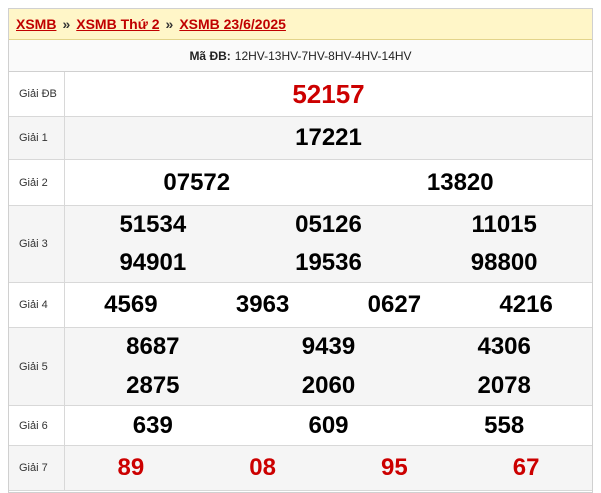 Image resolution: width=601 pixels, height=493 pixels. Describe the element at coordinates (300, 305) in the screenshot. I see `prize-row-4: Giải 4 4569 3963 0627 4216` at that location.